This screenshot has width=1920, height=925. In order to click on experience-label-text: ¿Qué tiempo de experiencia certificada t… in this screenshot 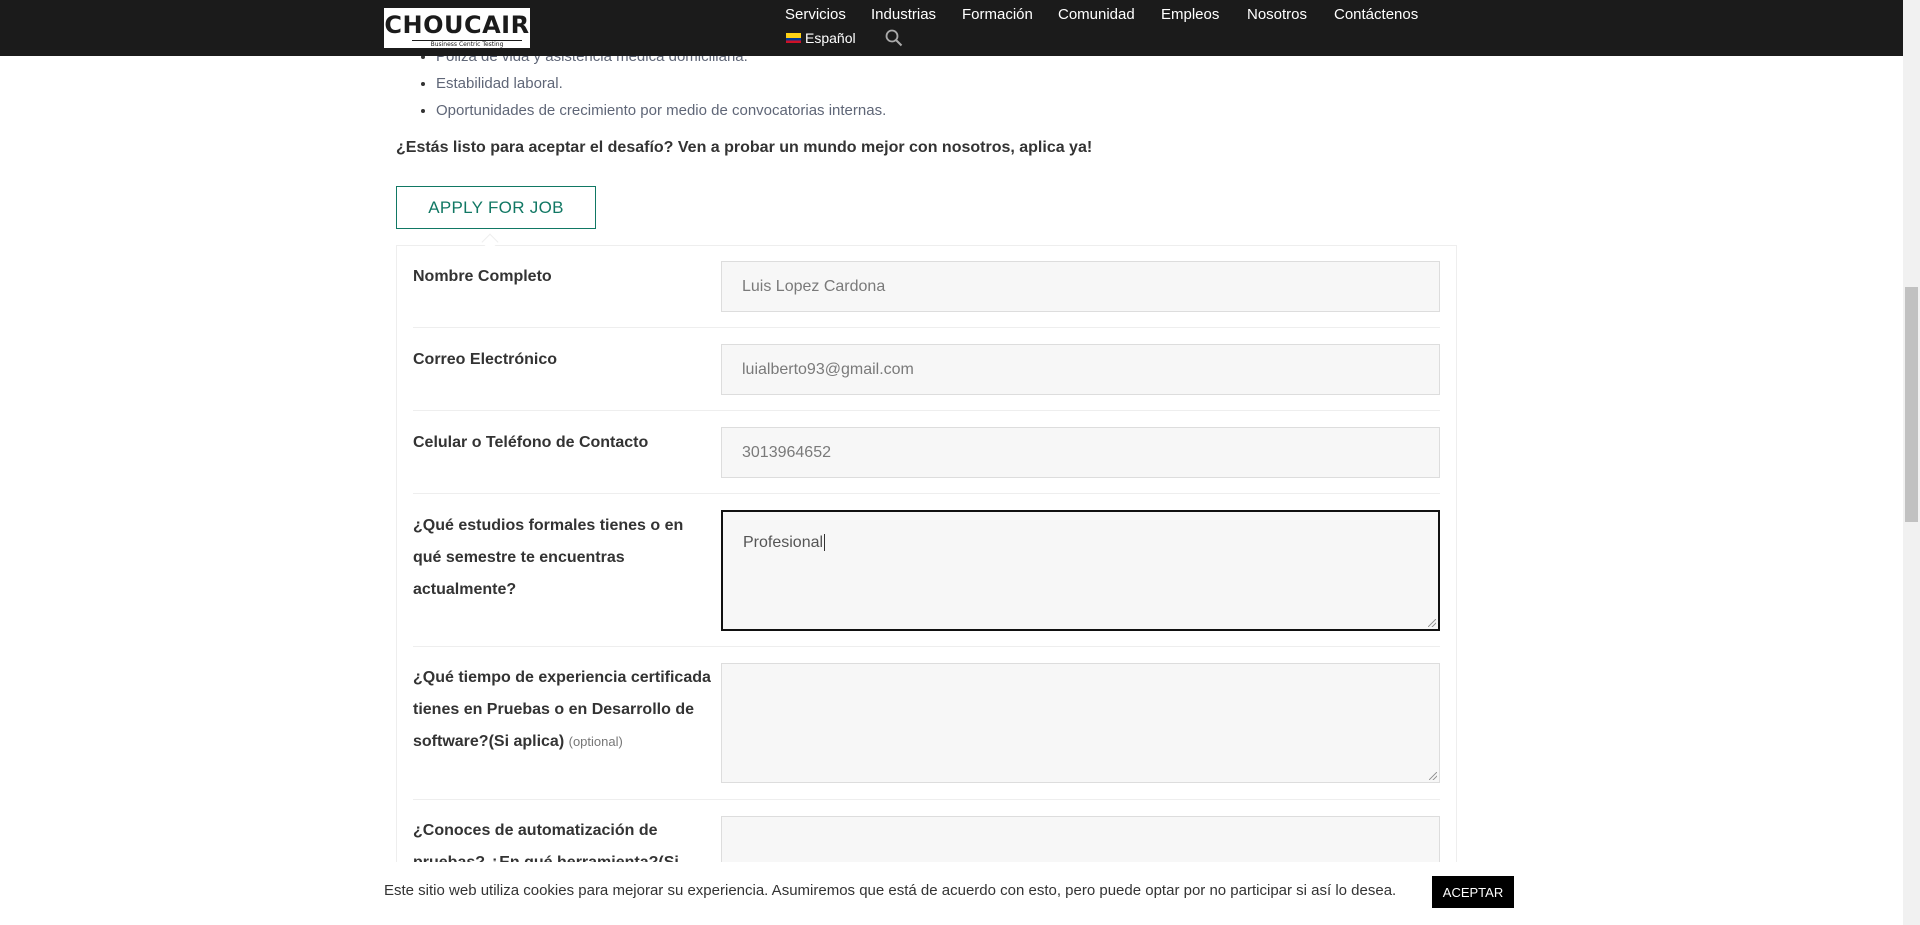, I will do `click(562, 709)`.